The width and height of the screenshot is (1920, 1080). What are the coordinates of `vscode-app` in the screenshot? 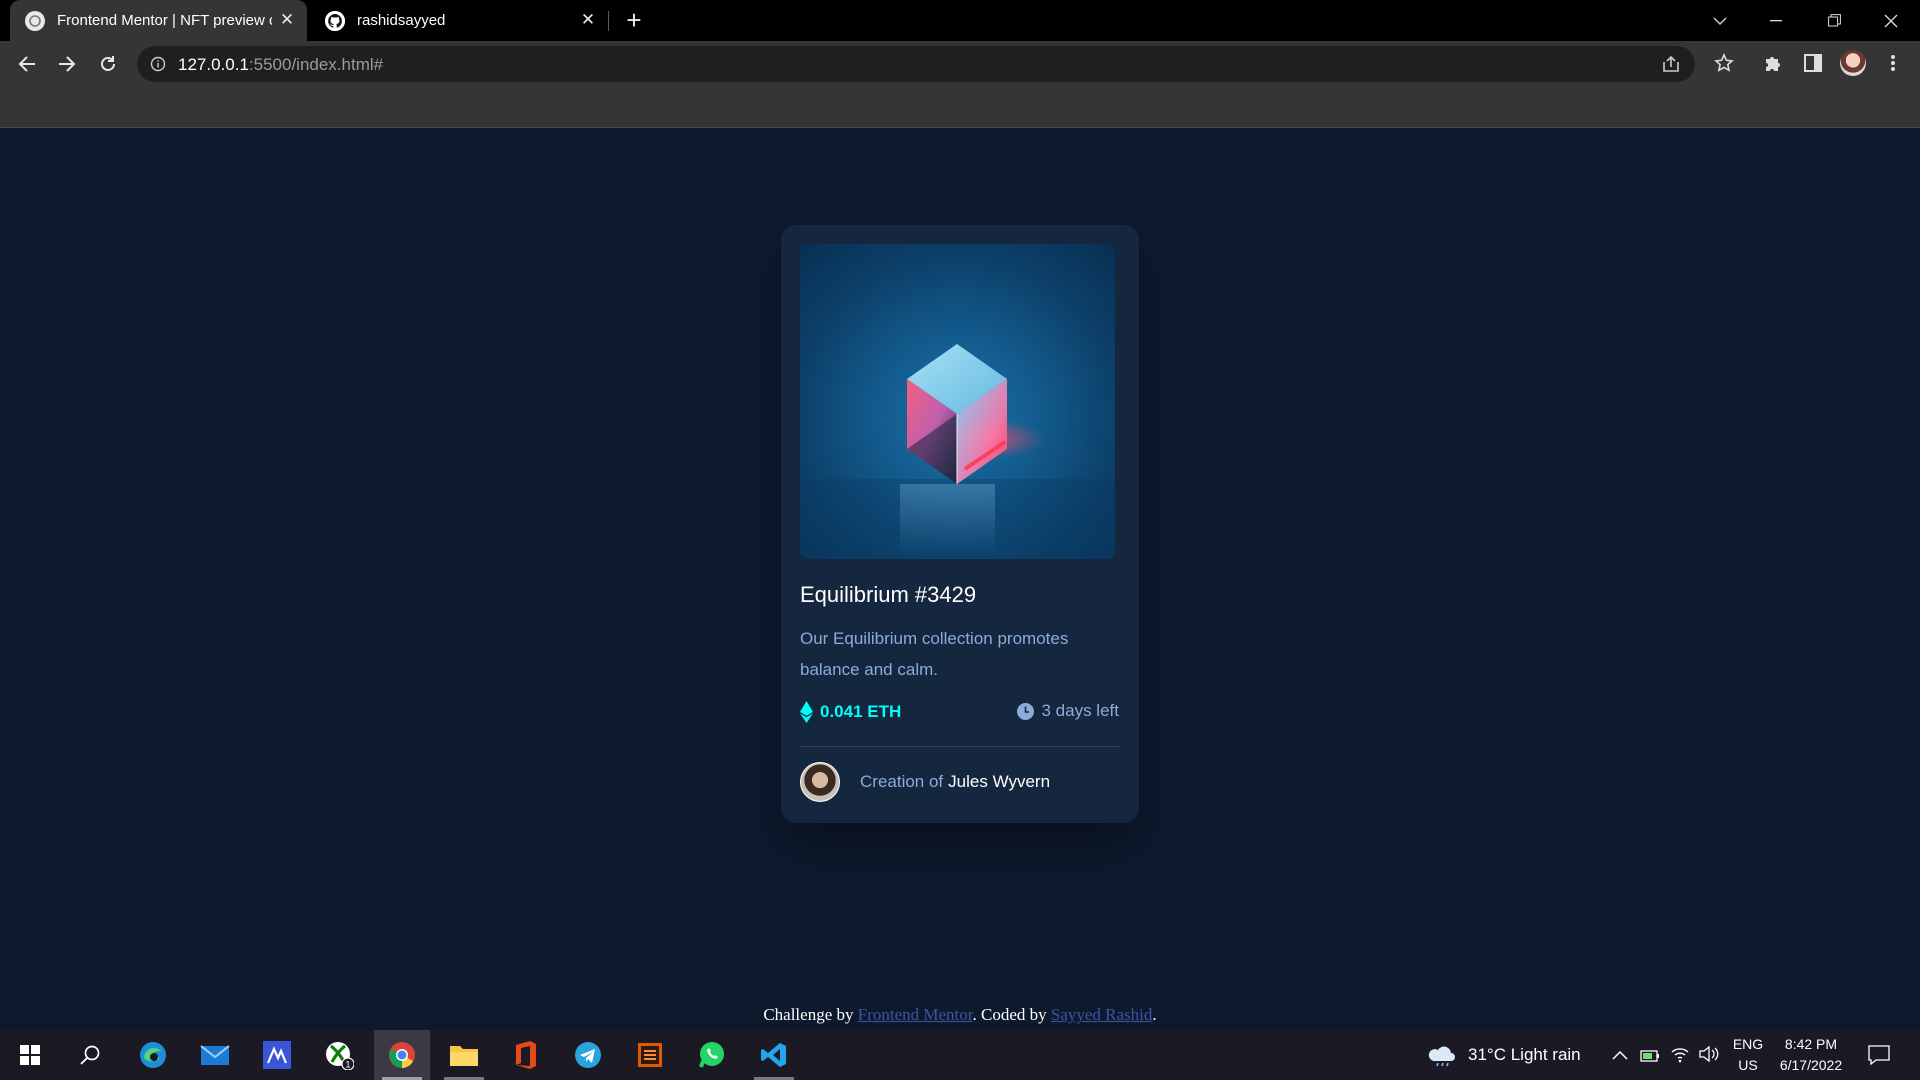 It's located at (774, 1055).